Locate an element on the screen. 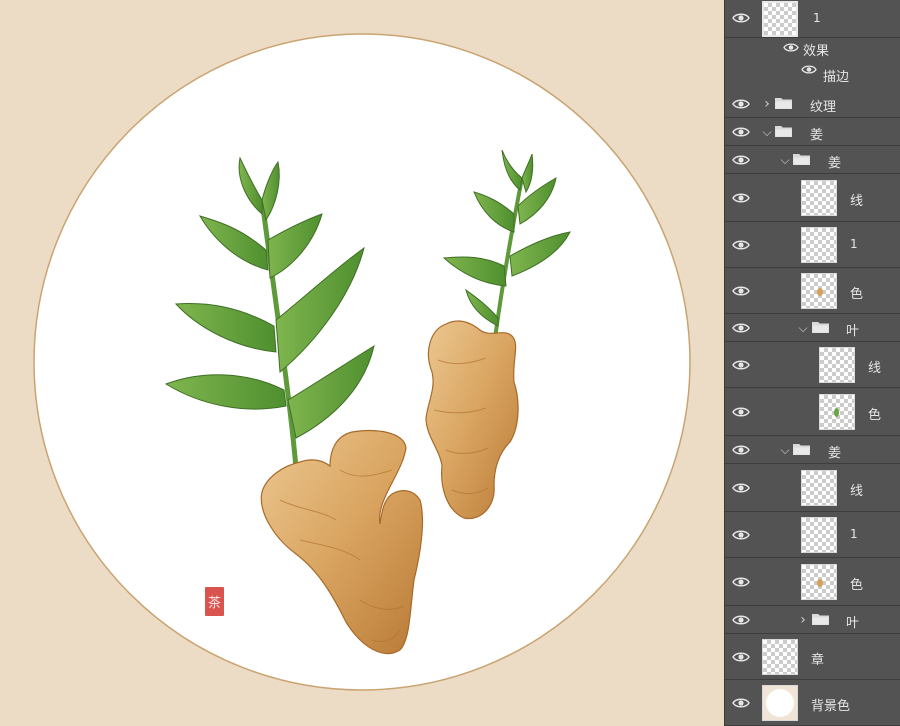 The width and height of the screenshot is (900, 726). layer-row-stamp: 章 is located at coordinates (812, 657).